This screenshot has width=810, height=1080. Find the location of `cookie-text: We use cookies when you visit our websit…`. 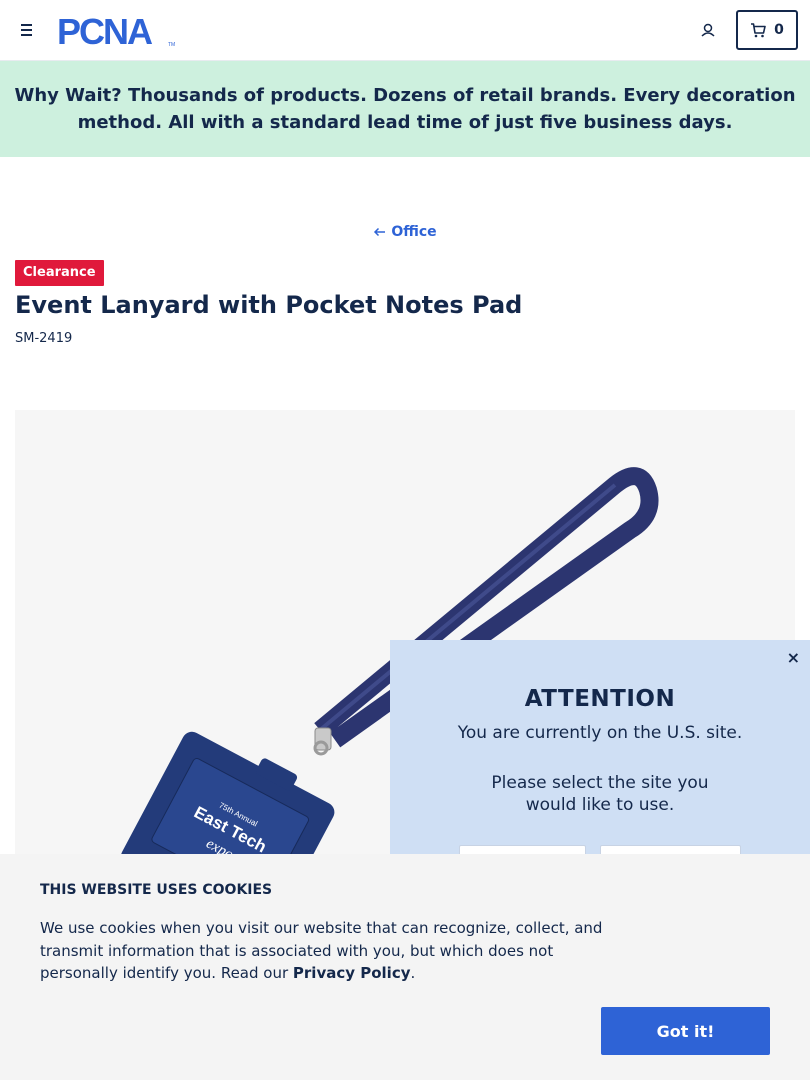

cookie-text: We use cookies when you visit our websit… is located at coordinates (330, 951).